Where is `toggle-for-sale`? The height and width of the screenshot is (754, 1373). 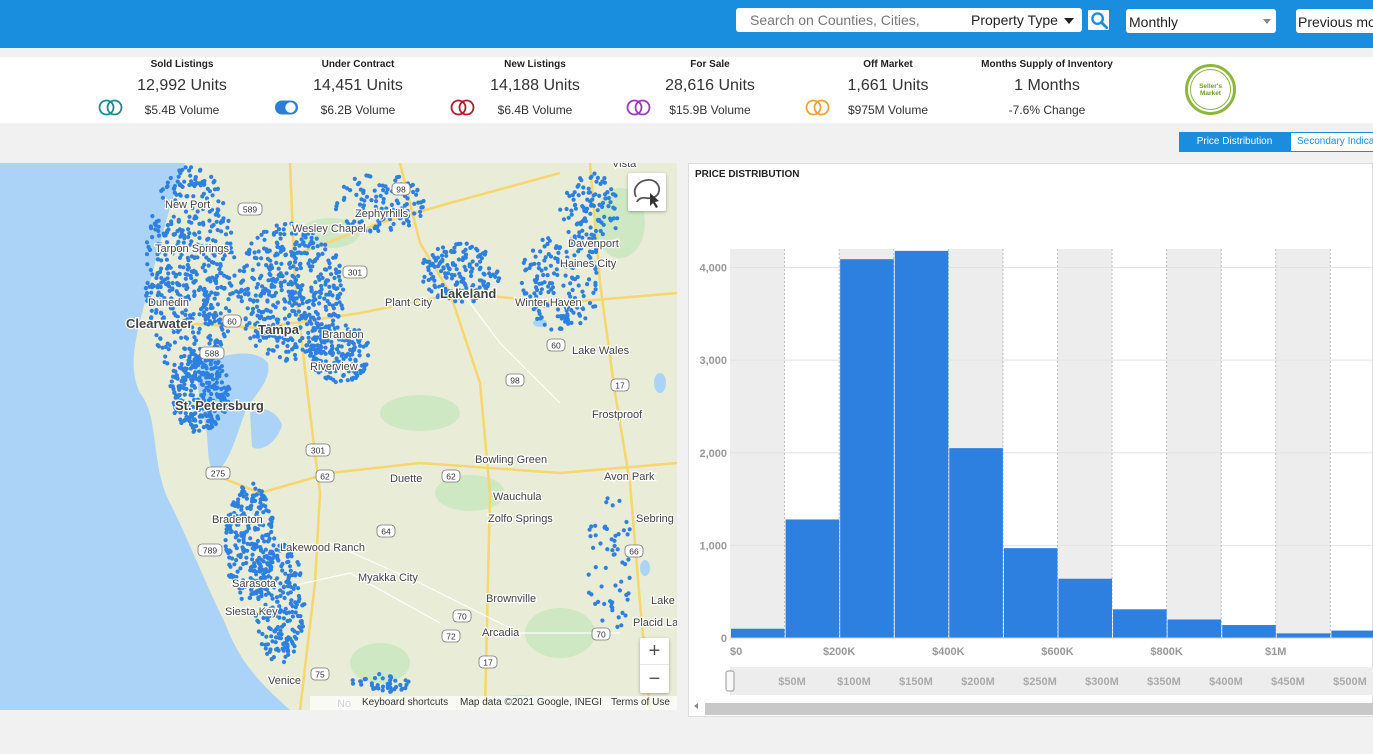 toggle-for-sale is located at coordinates (638, 107).